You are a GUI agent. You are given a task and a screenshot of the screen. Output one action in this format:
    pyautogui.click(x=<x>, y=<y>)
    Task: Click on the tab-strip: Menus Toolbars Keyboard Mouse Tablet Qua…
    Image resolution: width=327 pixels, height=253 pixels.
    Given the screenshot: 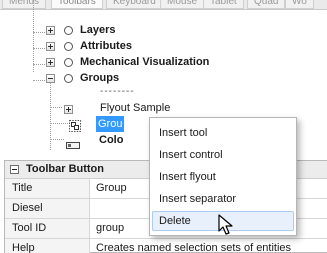 What is the action you would take?
    pyautogui.click(x=163, y=5)
    